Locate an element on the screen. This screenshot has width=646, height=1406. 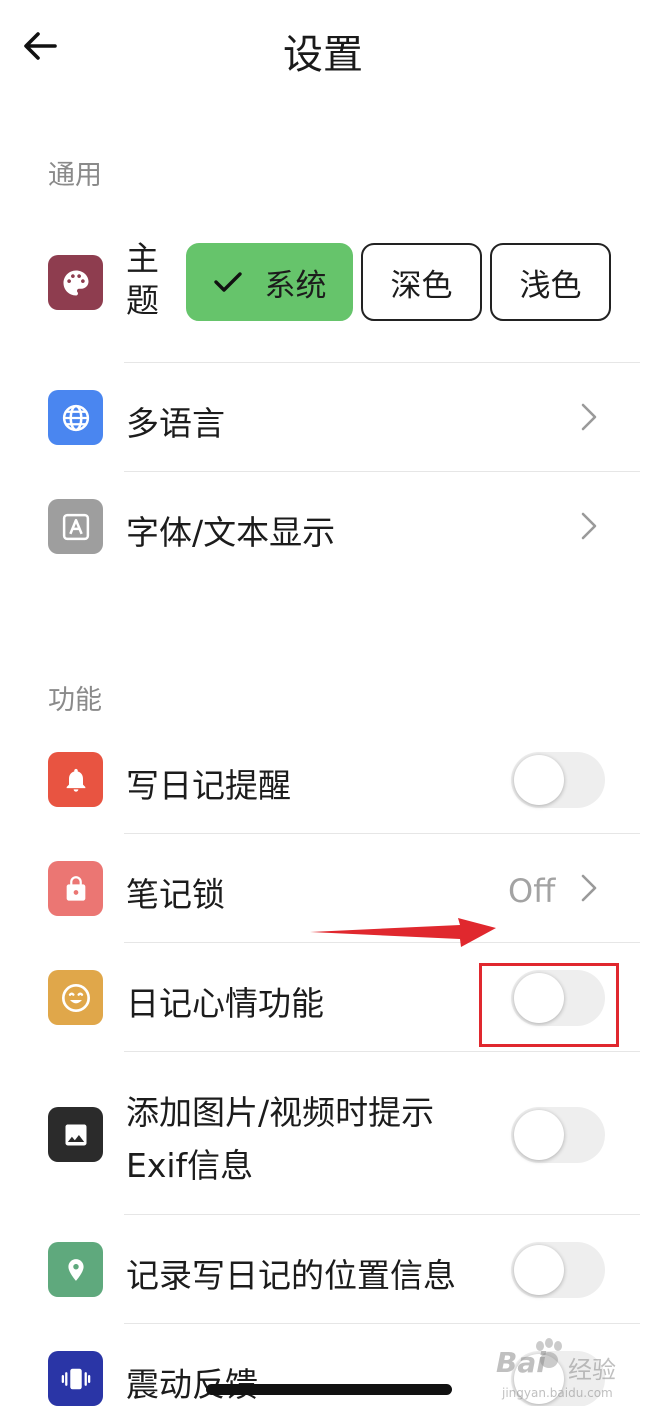
exif-icon-tile is located at coordinates (75, 1134).